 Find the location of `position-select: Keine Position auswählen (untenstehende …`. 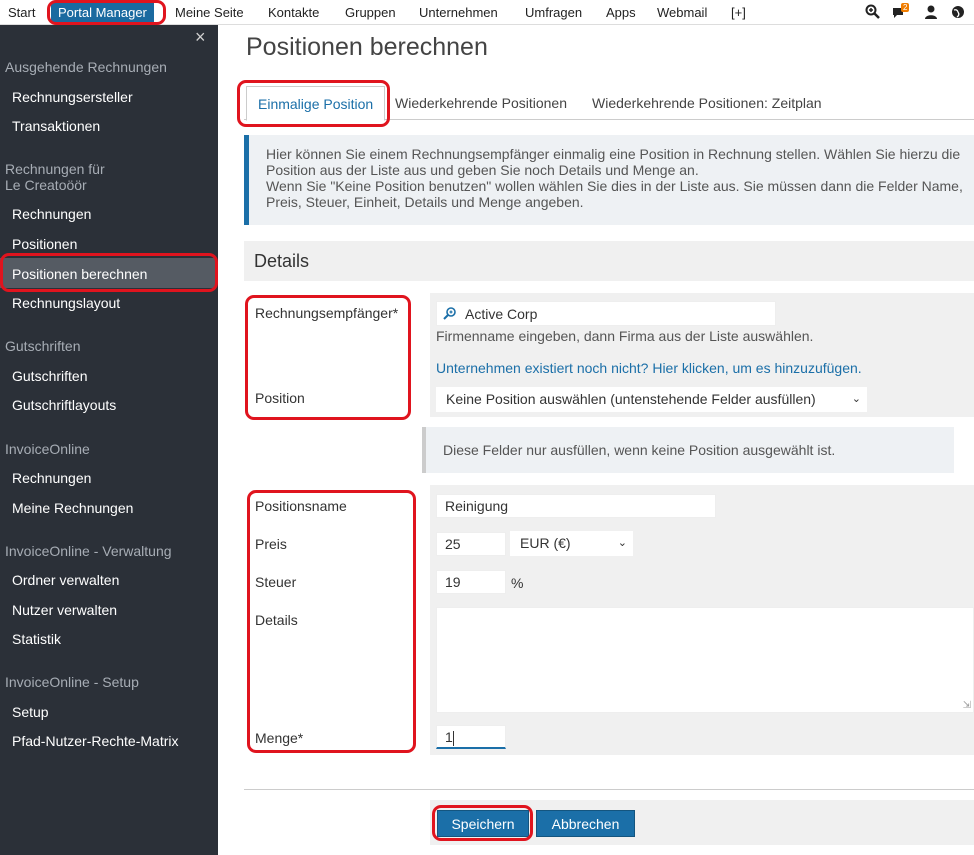

position-select: Keine Position auswählen (untenstehende … is located at coordinates (651, 399).